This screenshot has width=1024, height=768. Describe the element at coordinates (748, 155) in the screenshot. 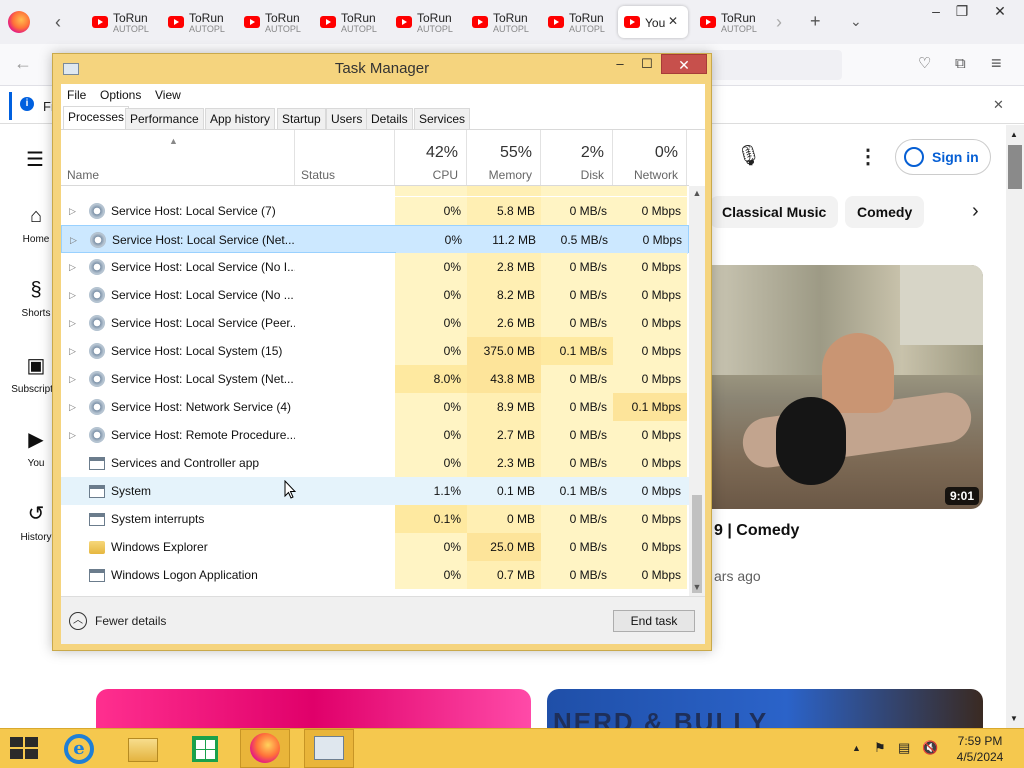

I see `voice-search-icon: 🎙` at that location.